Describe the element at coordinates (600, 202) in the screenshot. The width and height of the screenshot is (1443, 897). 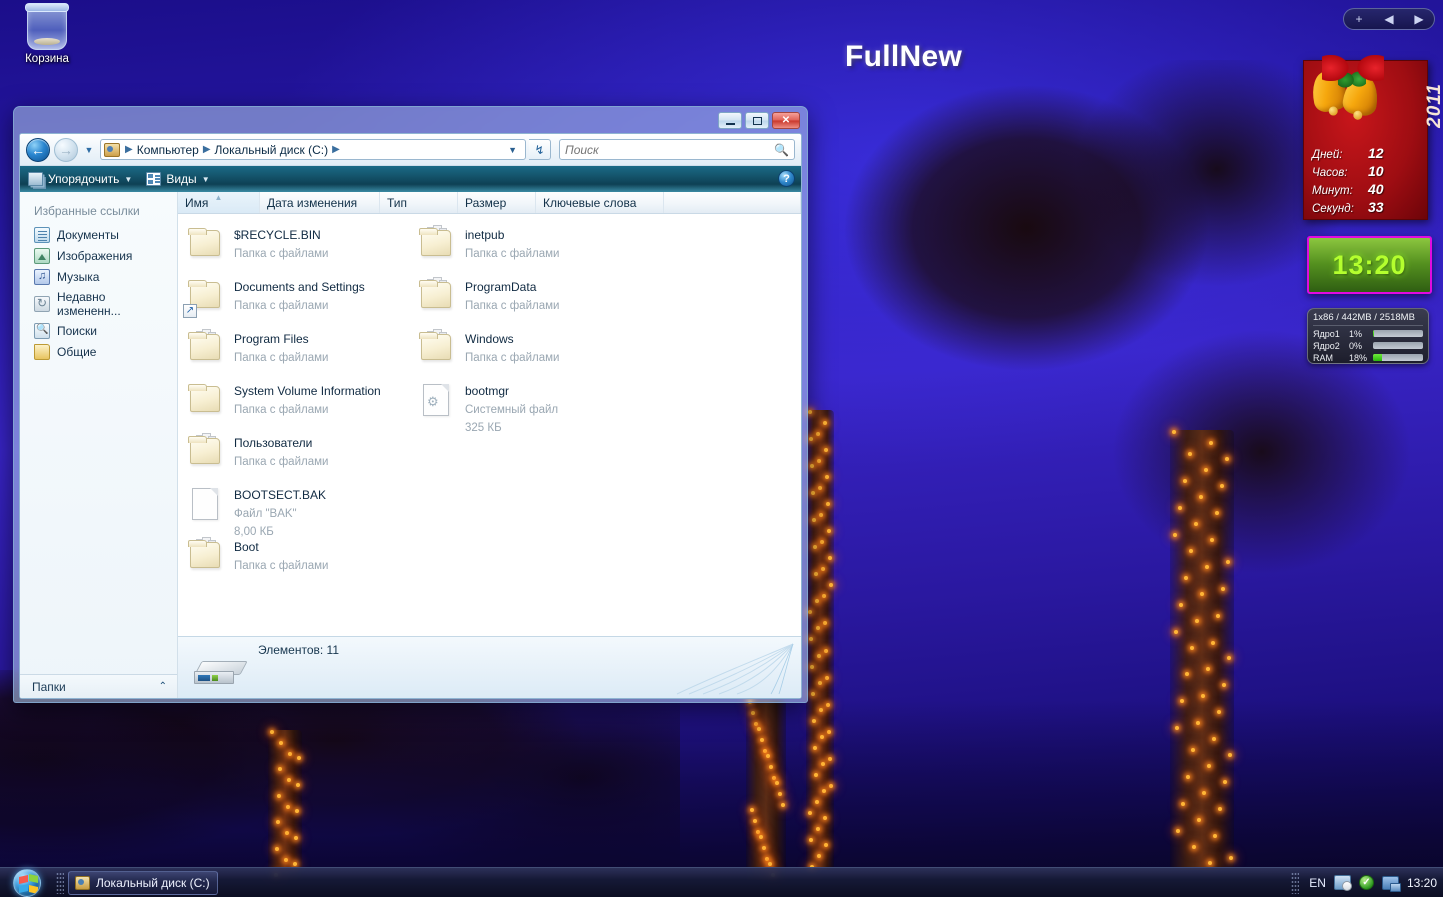
I see `column-header-keywords: Ключевые слова` at that location.